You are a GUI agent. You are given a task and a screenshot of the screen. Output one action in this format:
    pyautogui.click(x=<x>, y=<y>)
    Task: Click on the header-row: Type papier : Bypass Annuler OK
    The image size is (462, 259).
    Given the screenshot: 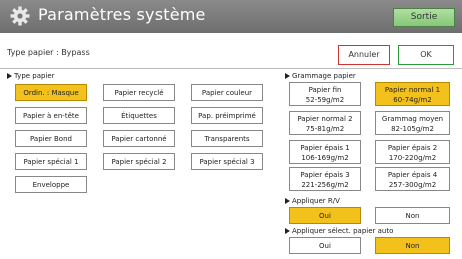 What is the action you would take?
    pyautogui.click(x=231, y=54)
    